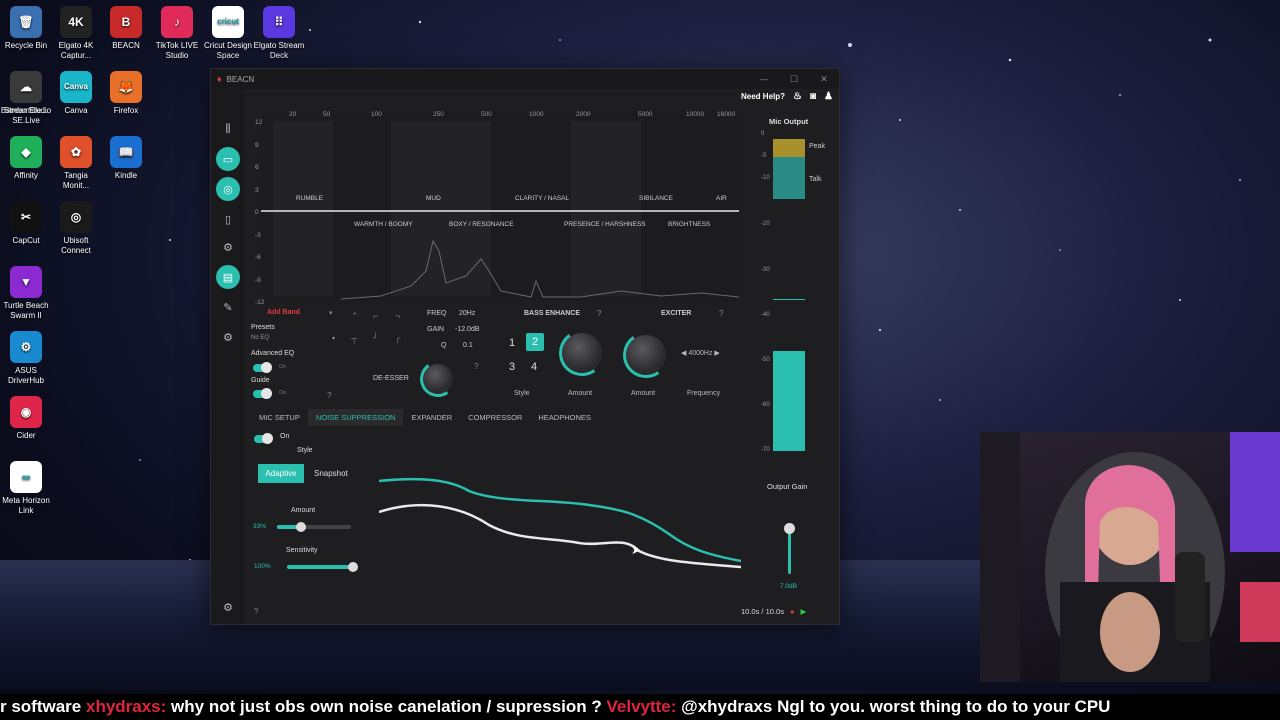 This screenshot has width=1280, height=720. Describe the element at coordinates (279, 33) in the screenshot. I see `desktop-shortcut: ⠿ Elgato Stream Deck` at that location.